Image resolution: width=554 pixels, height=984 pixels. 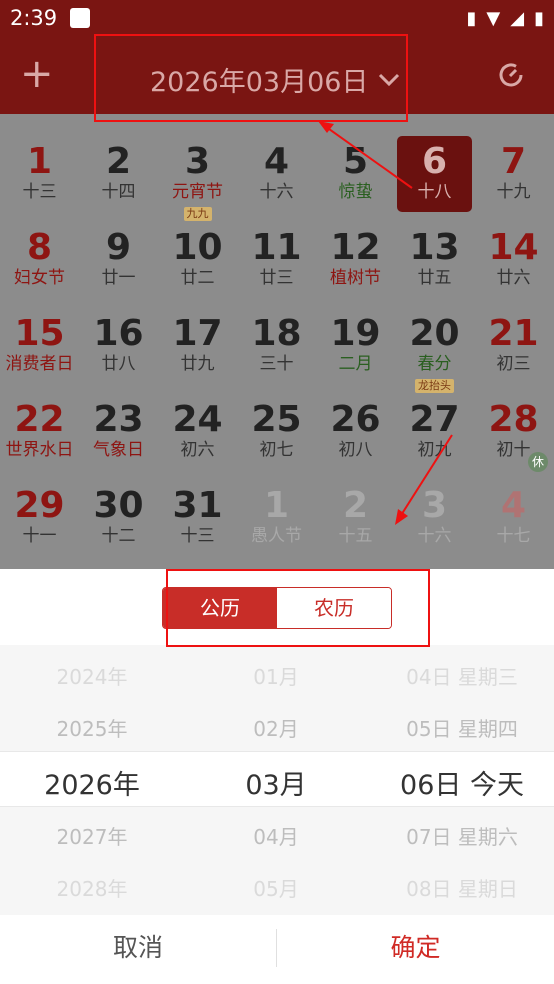 I want to click on calendar-day-cell: 13 廿五, so click(x=434, y=244).